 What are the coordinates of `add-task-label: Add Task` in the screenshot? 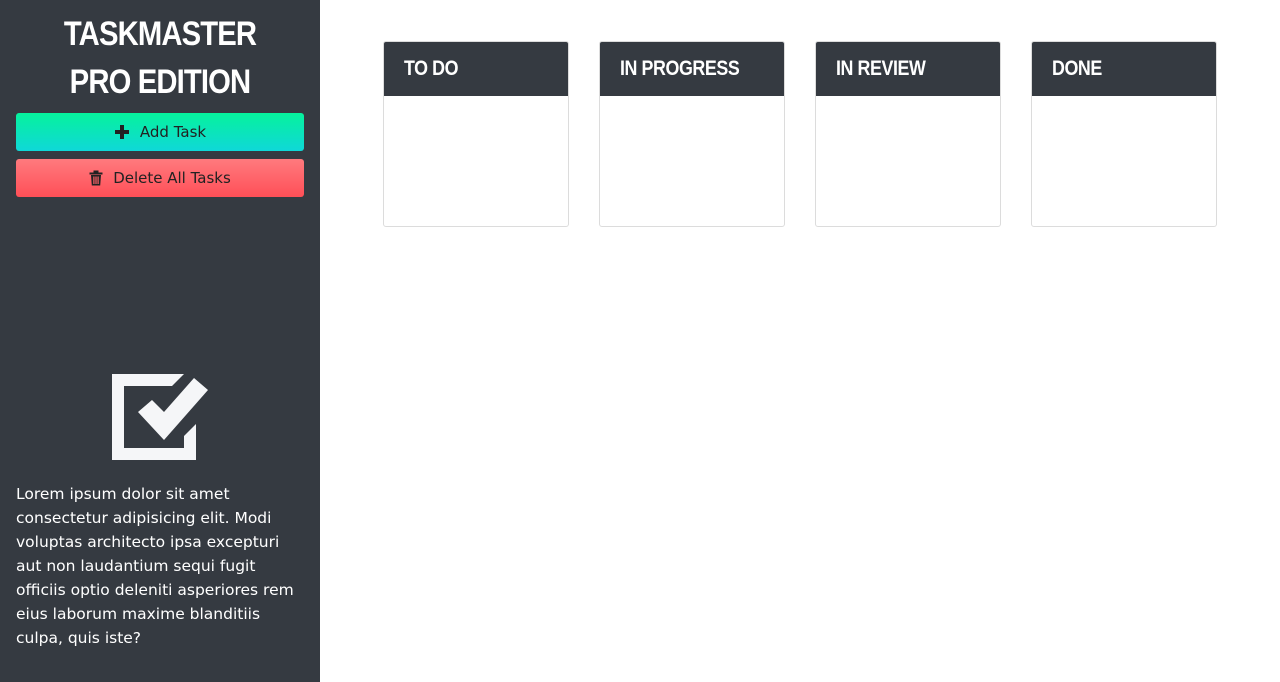 It's located at (173, 132).